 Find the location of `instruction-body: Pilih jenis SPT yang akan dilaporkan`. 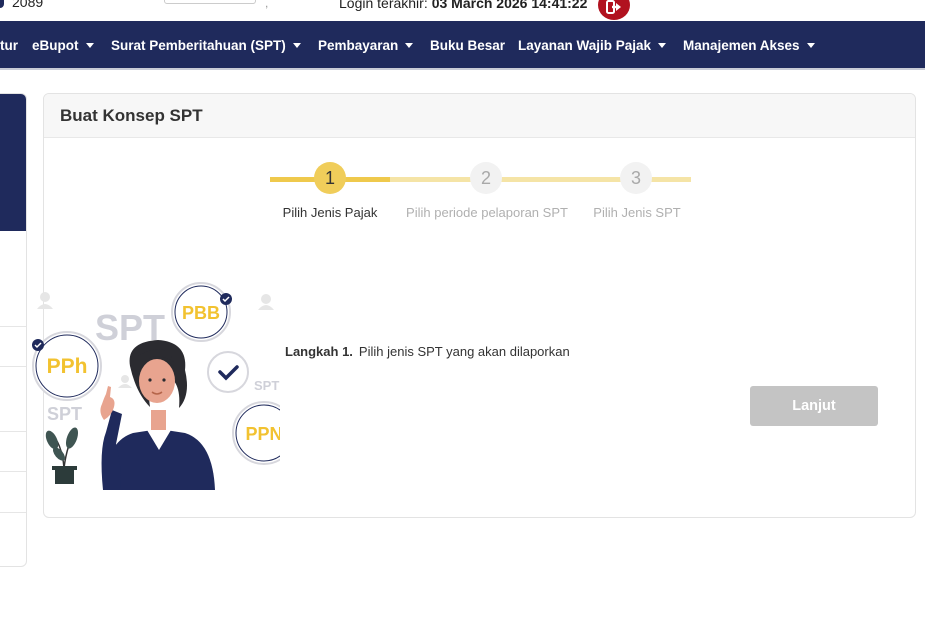

instruction-body: Pilih jenis SPT yang akan dilaporkan is located at coordinates (464, 351).